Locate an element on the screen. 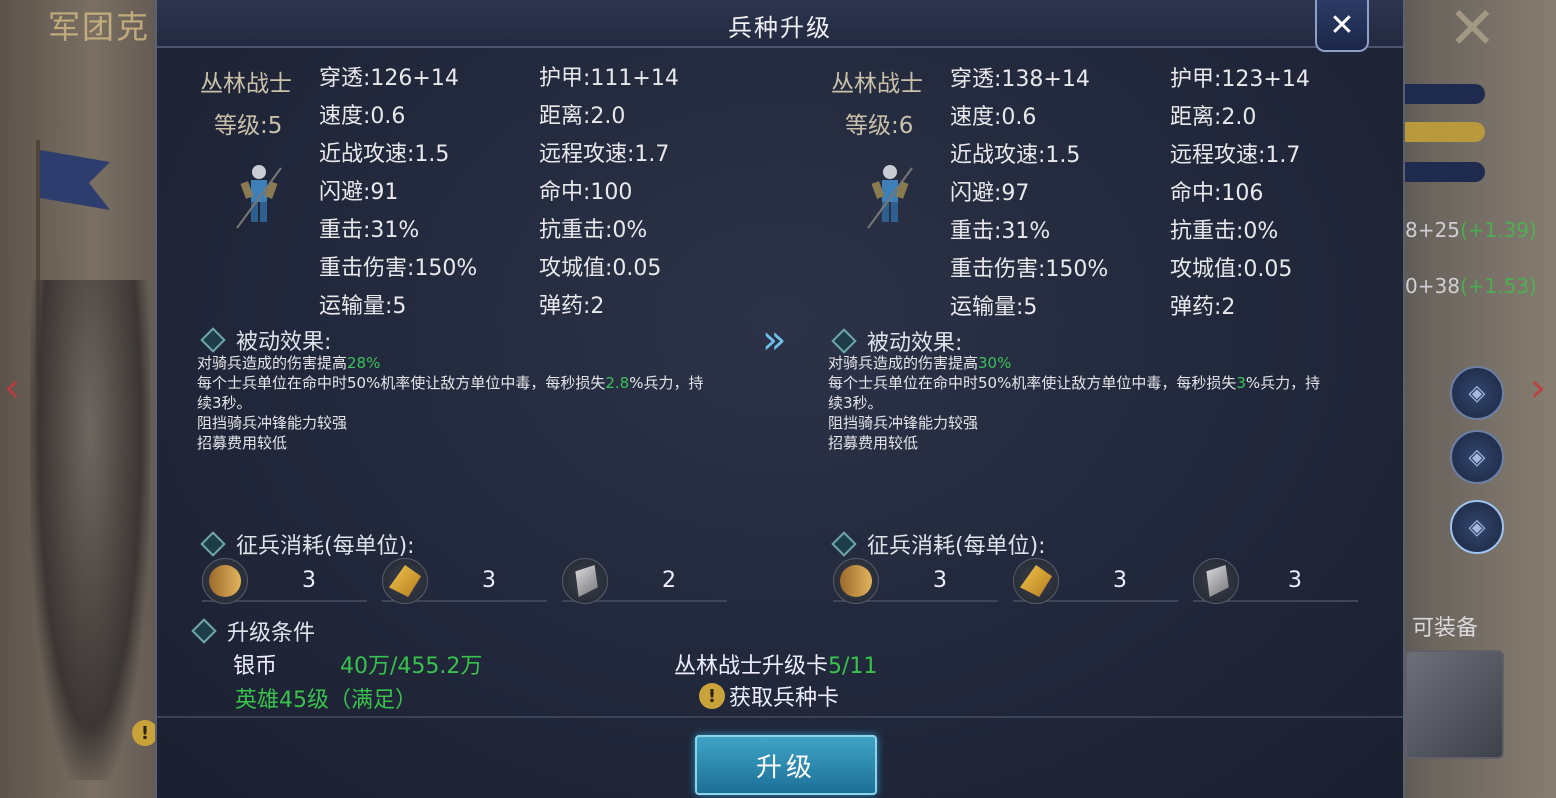  passive-line-1: 对骑兵造成的伤害提高30% is located at coordinates (920, 363).